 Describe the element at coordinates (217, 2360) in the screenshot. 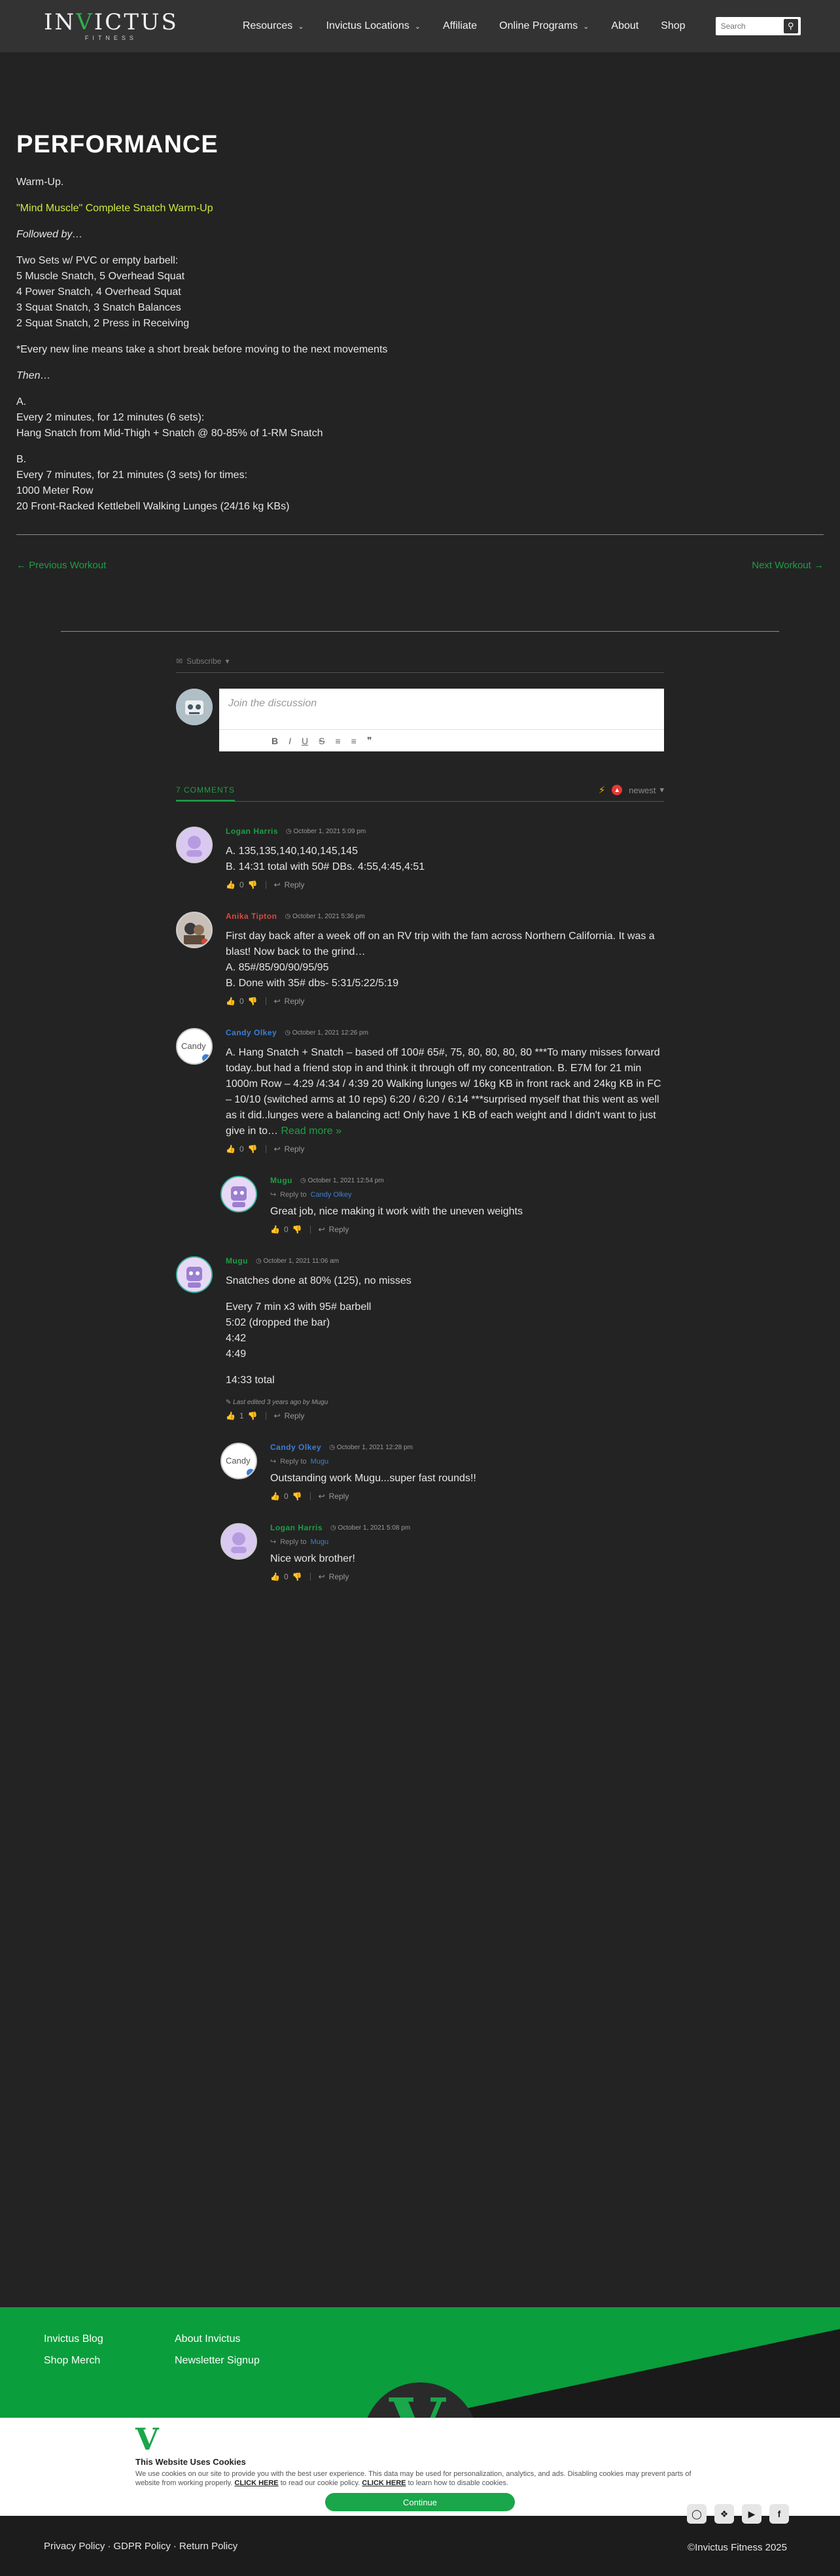

I see `footer-link-newsletter: Newsletter Signup` at that location.